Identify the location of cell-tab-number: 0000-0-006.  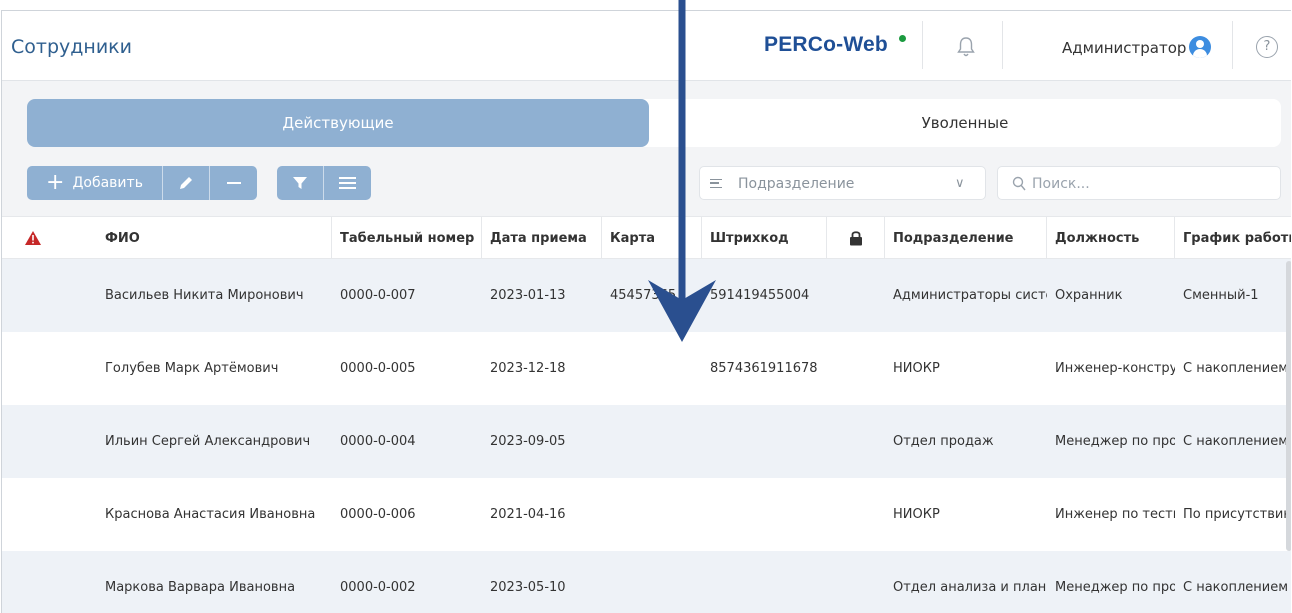
(378, 514).